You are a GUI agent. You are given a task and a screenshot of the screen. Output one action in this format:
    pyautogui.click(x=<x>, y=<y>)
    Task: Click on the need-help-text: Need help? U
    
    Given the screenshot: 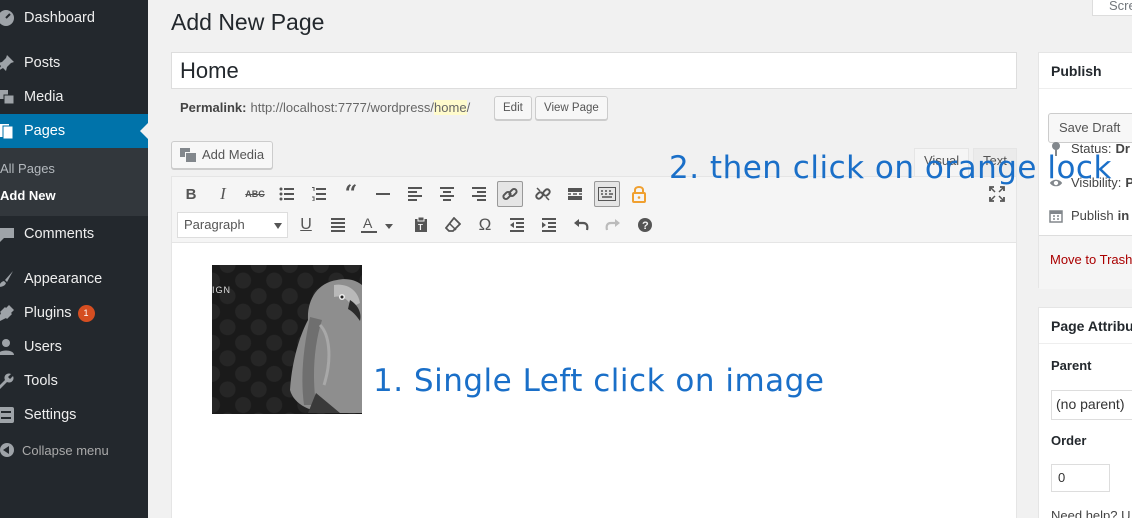 What is the action you would take?
    pyautogui.click(x=1091, y=513)
    